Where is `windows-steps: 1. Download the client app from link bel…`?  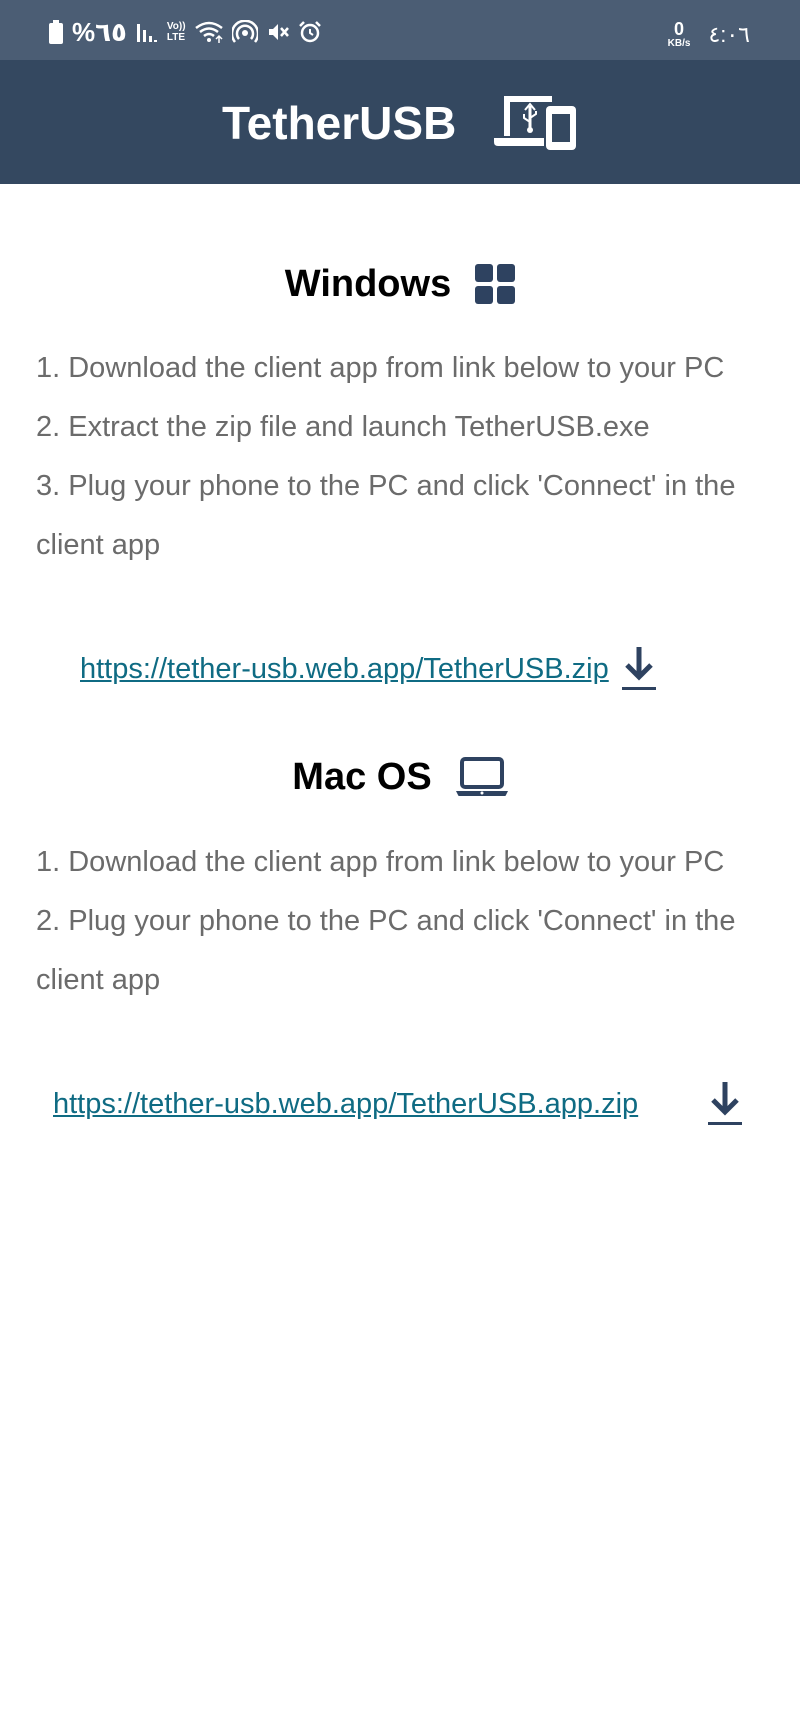 windows-steps: 1. Download the client app from link bel… is located at coordinates (401, 457).